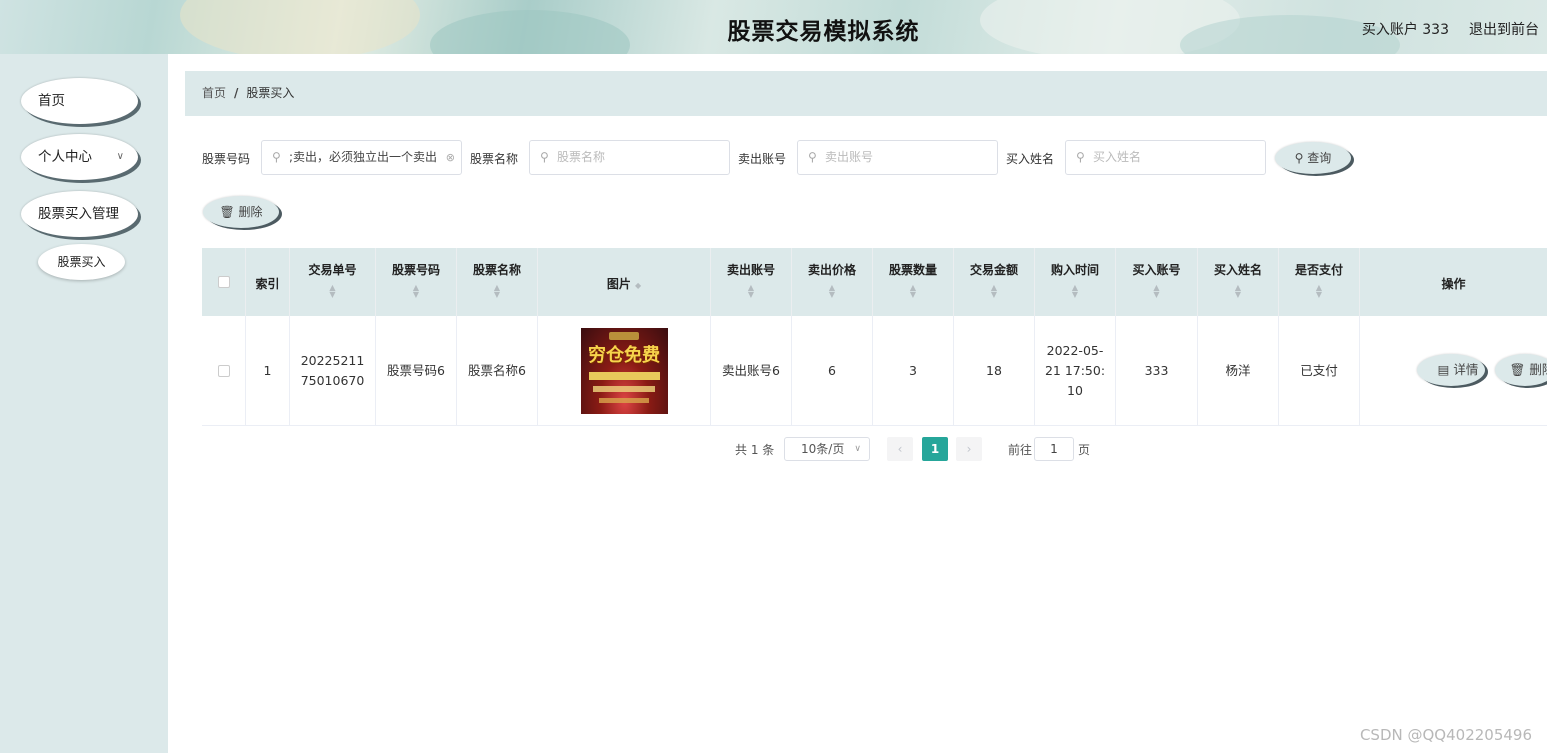 The image size is (1547, 753). I want to click on breadcrumb-home: 首页, so click(214, 93).